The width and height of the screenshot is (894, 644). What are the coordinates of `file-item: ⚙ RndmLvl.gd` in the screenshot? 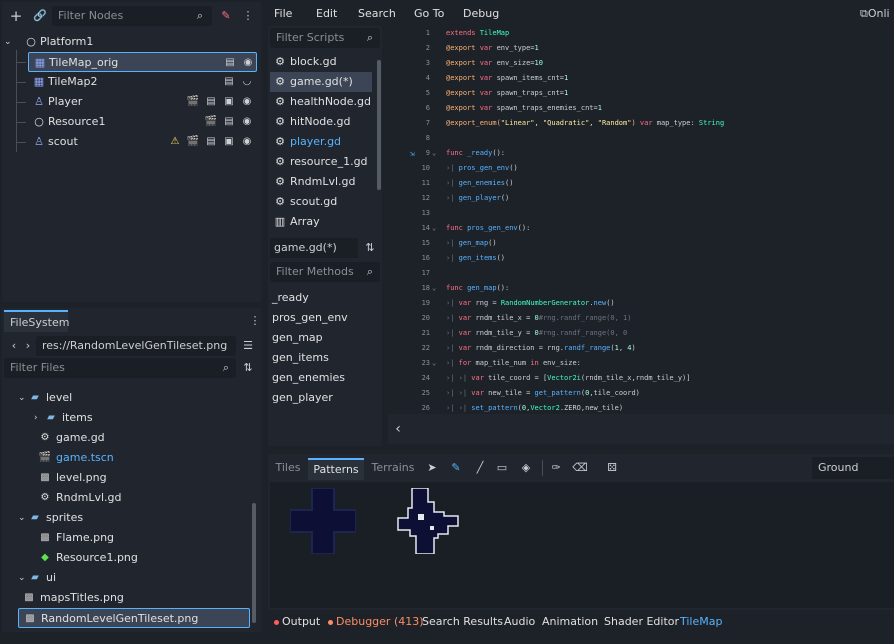 It's located at (142, 498).